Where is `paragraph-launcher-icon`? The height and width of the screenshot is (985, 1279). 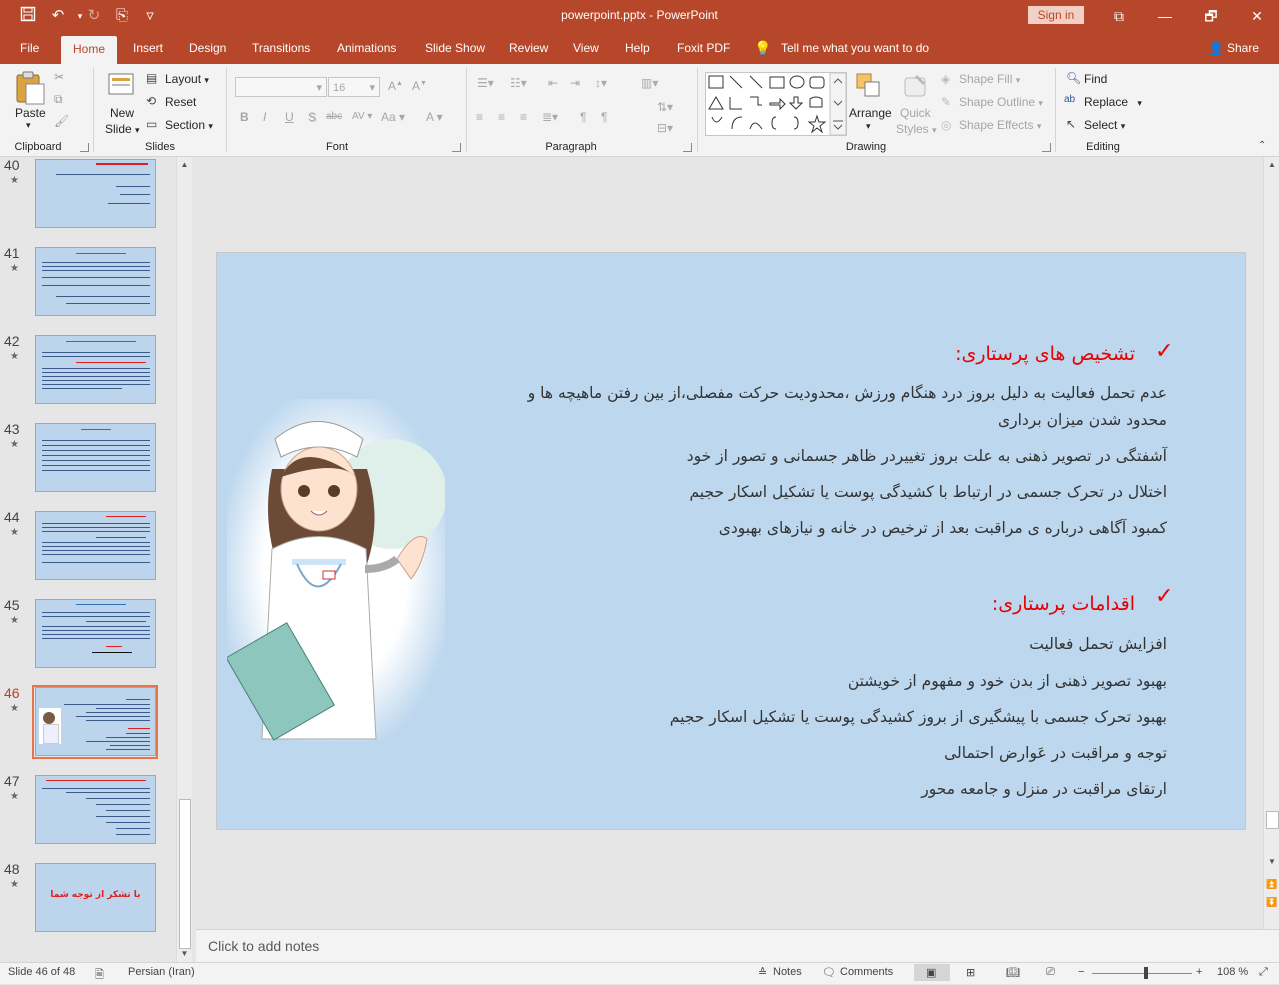
paragraph-launcher-icon is located at coordinates (687, 147).